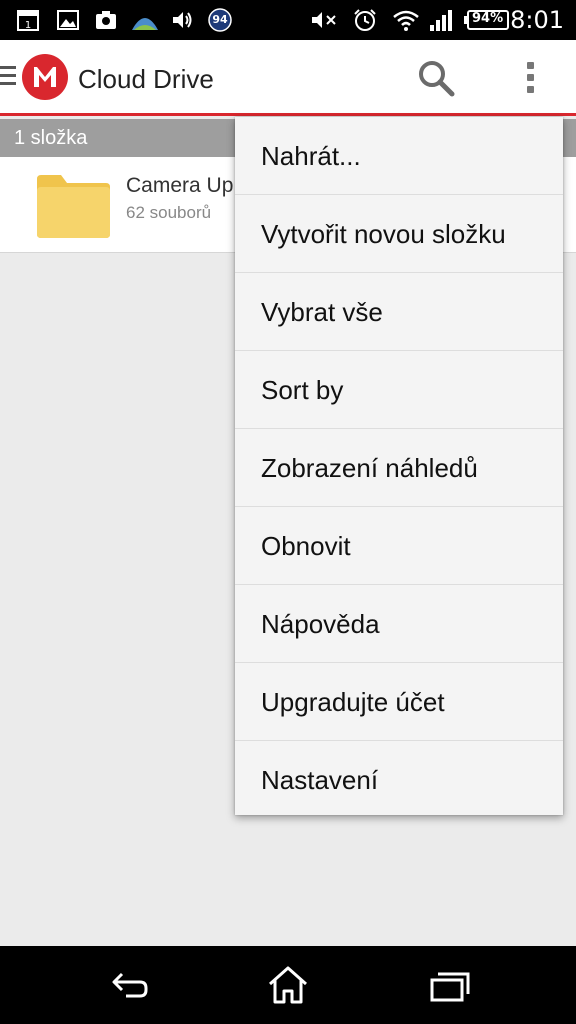 This screenshot has width=576, height=1024. What do you see at coordinates (169, 212) in the screenshot?
I see `item-file-count: 62 souborů` at bounding box center [169, 212].